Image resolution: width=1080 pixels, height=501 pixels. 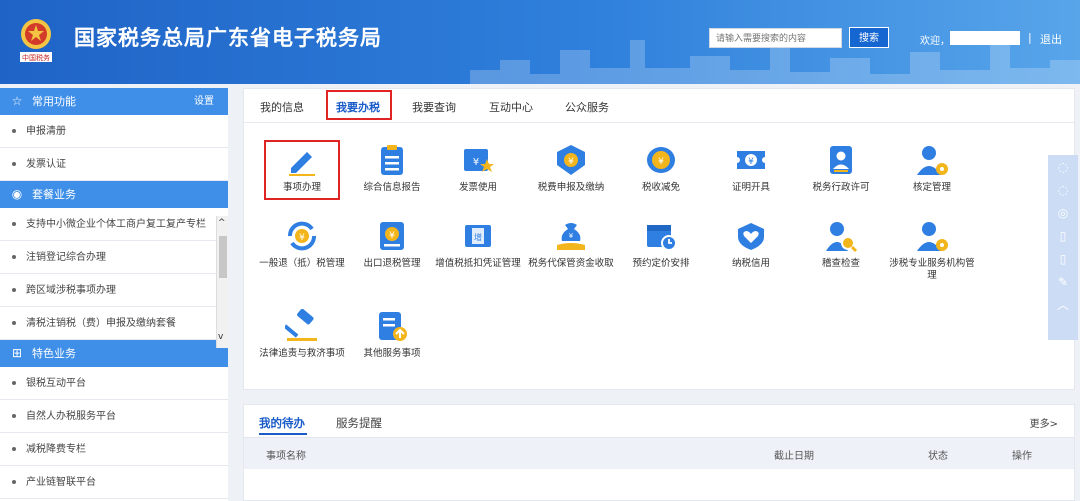 What do you see at coordinates (282, 423) in the screenshot?
I see `tab-my-todo: 我的待办` at bounding box center [282, 423].